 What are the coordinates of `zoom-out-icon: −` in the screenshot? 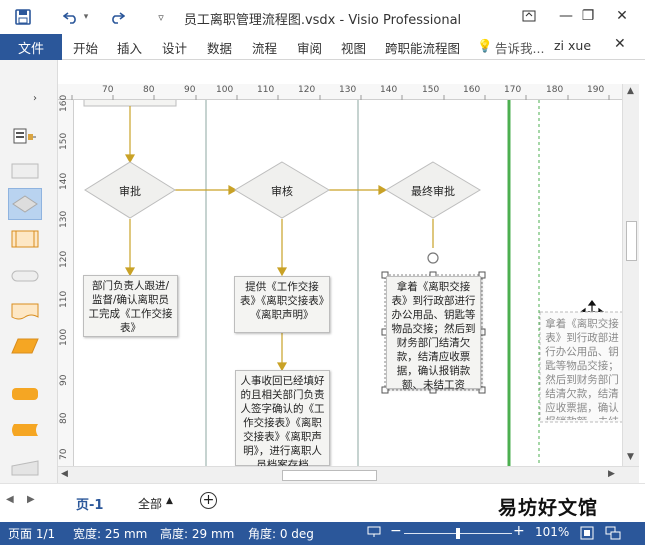 It's located at (396, 531).